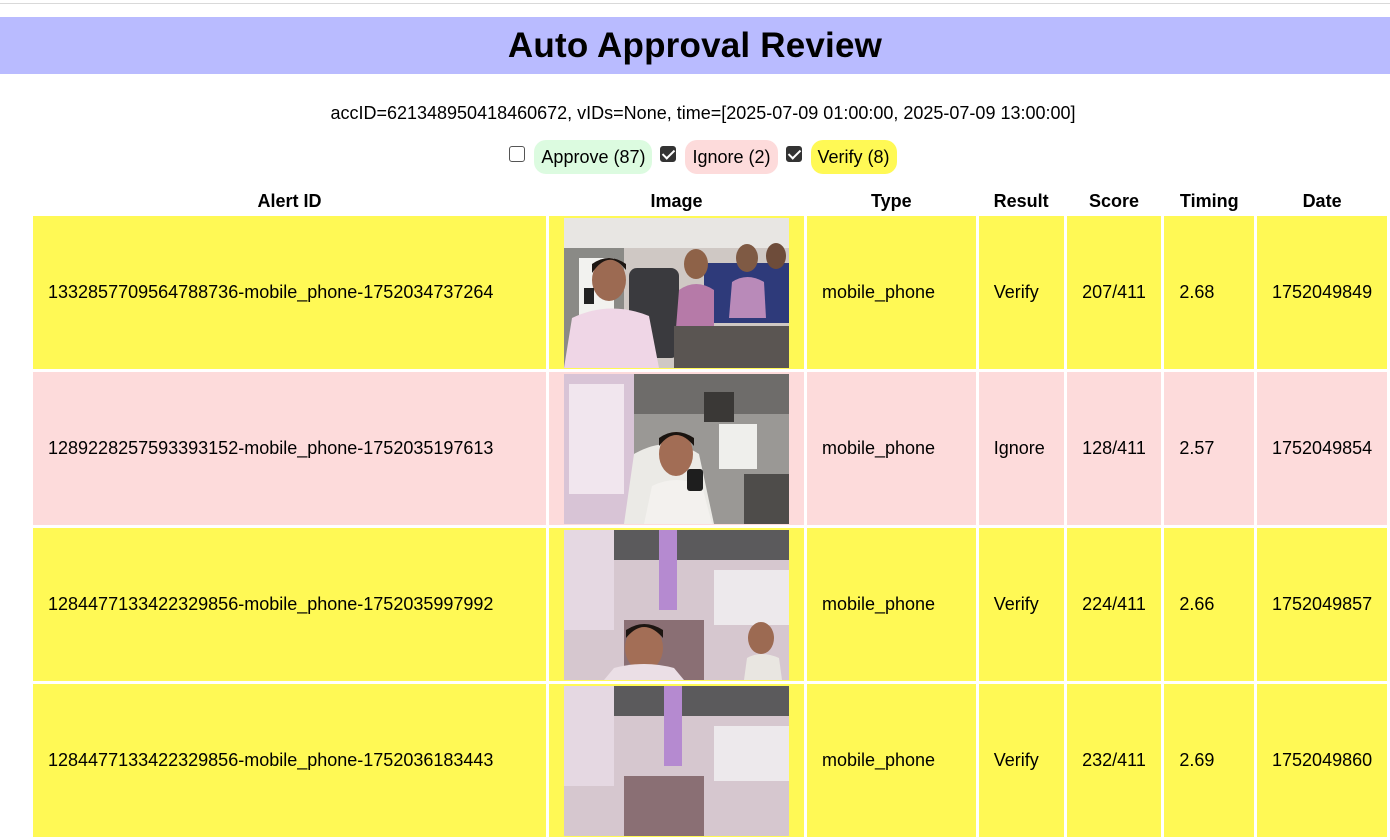 This screenshot has height=840, width=1390. I want to click on top-divider, so click(695, 3).